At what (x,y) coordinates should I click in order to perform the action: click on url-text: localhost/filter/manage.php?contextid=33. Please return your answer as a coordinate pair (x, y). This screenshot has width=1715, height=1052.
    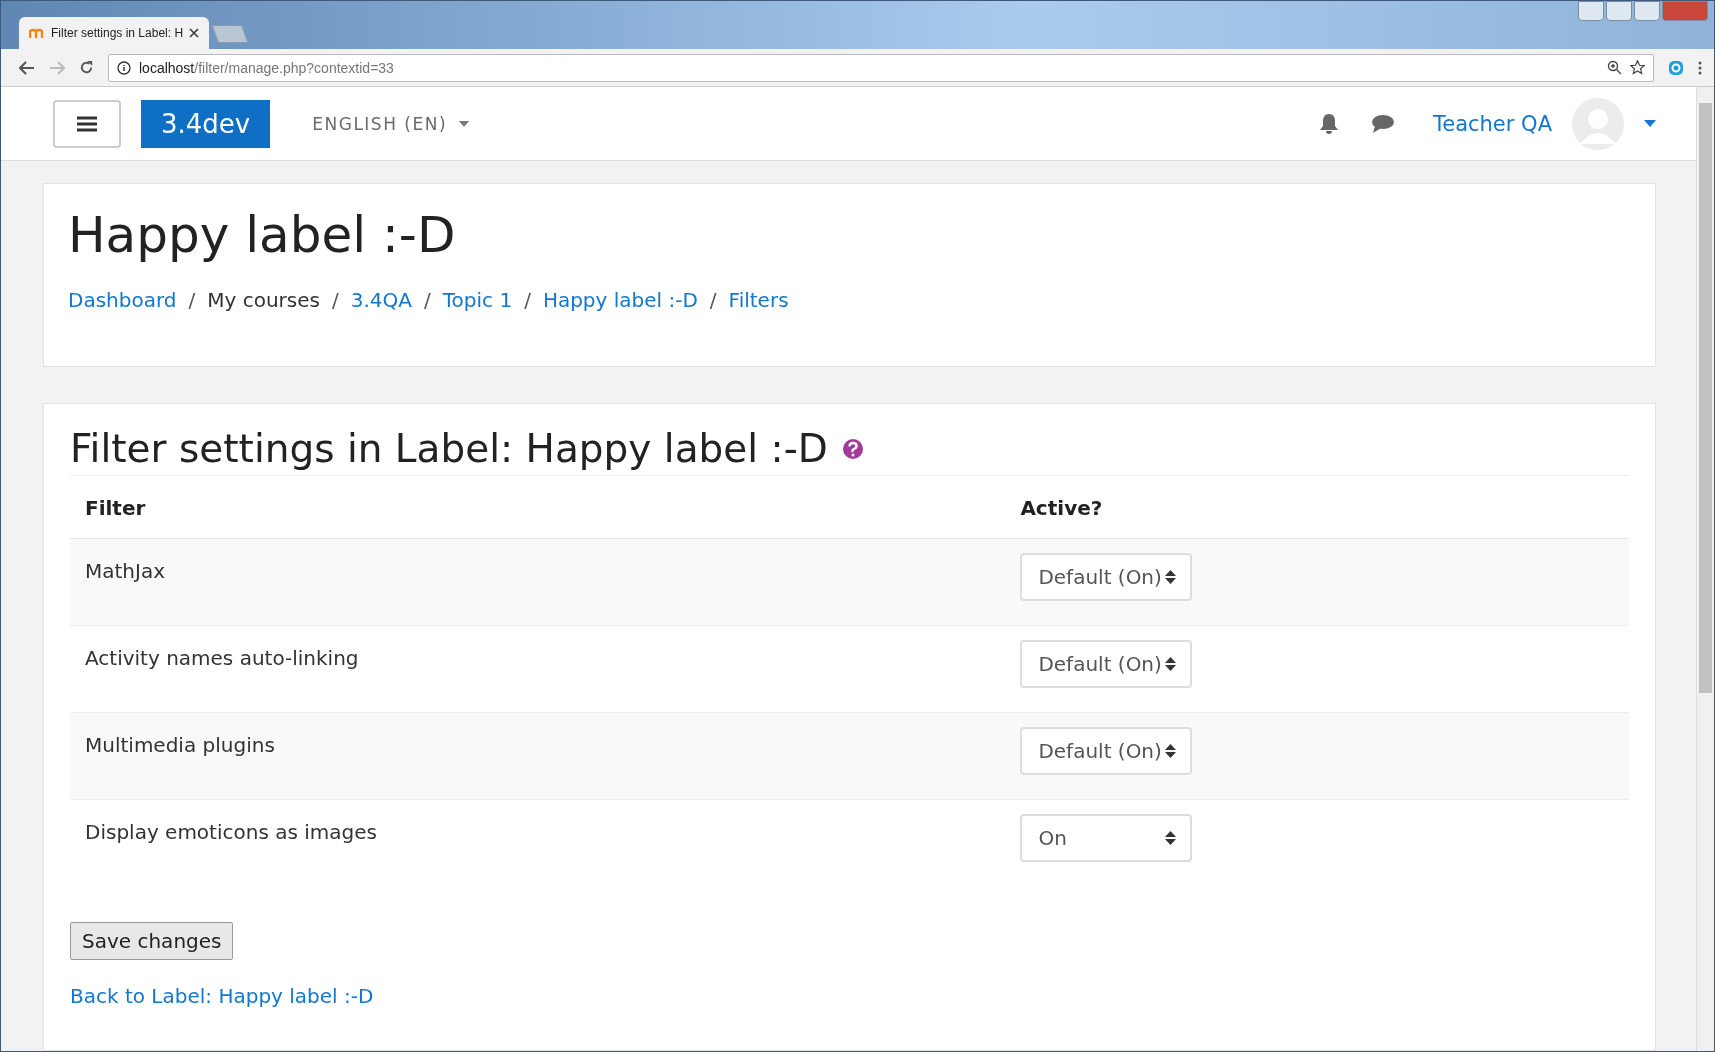
    Looking at the image, I should click on (266, 67).